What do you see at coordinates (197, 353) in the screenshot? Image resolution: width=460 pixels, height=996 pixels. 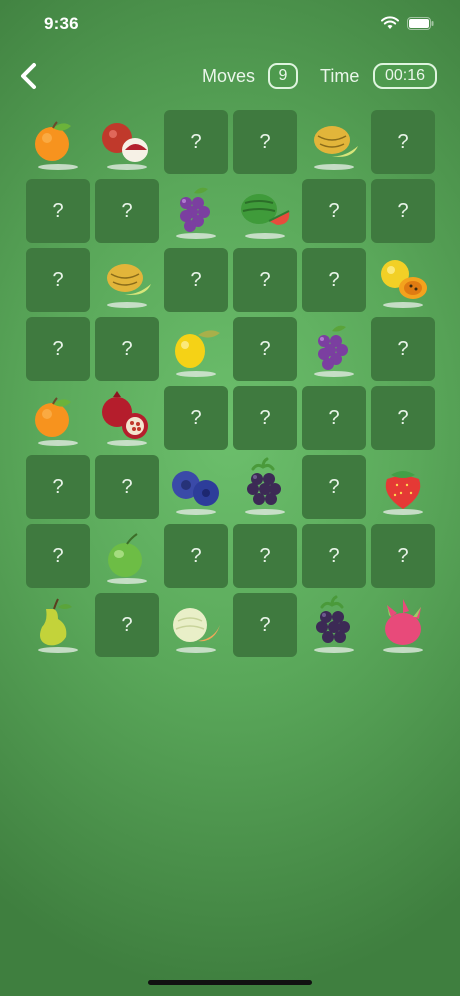 I see `lemon-icon` at bounding box center [197, 353].